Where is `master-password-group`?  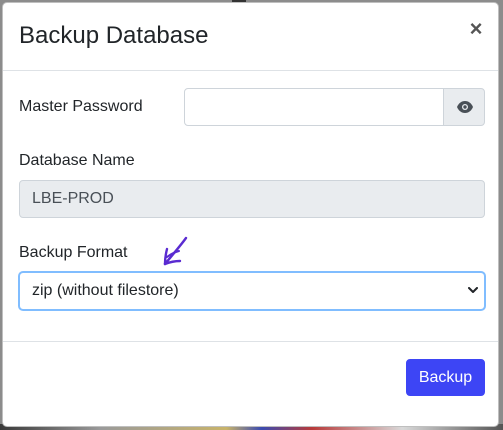 master-password-group is located at coordinates (334, 107).